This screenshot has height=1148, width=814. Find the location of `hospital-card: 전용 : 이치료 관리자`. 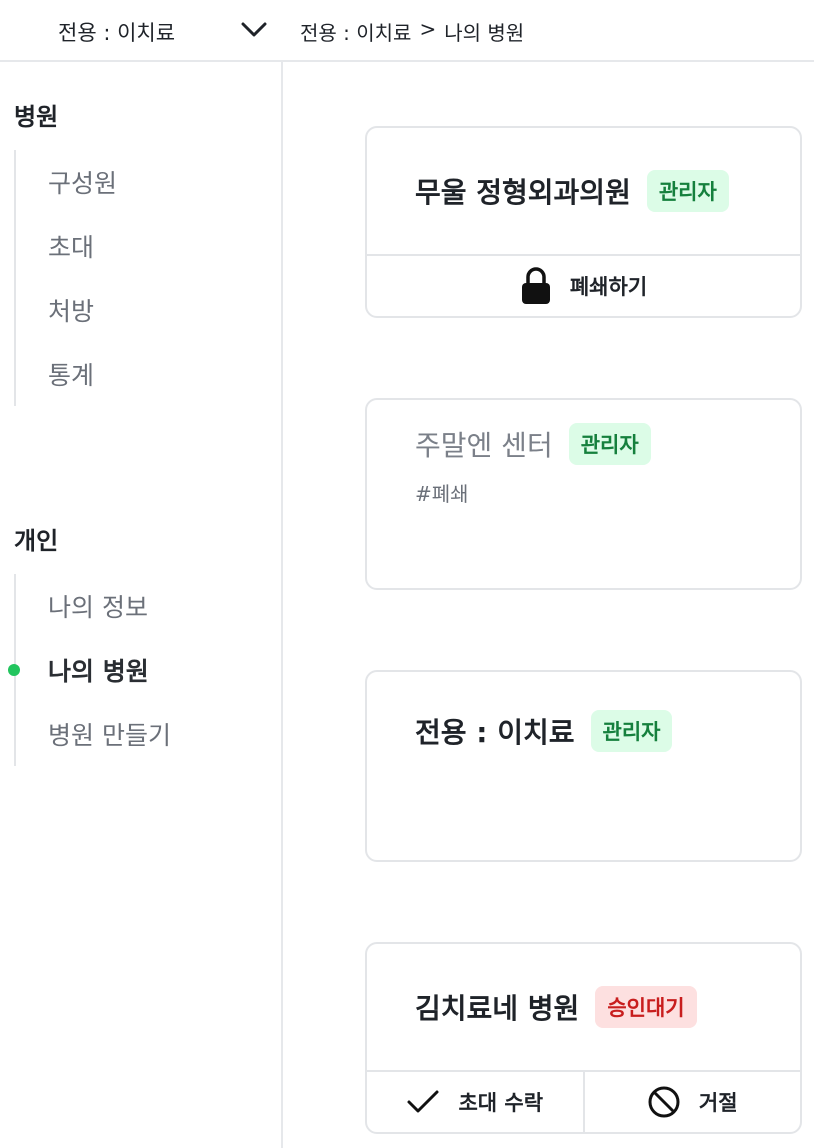

hospital-card: 전용 : 이치료 관리자 is located at coordinates (583, 766).